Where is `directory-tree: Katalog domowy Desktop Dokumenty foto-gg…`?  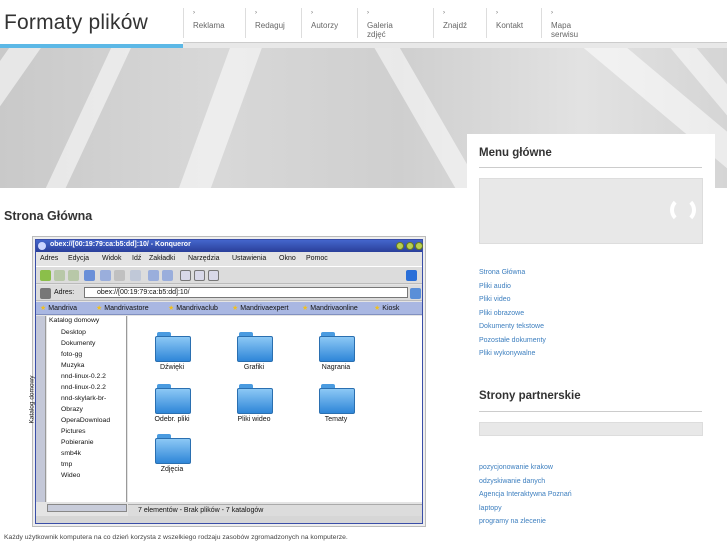 directory-tree: Katalog domowy Desktop Dokumenty foto-gg… is located at coordinates (87, 409).